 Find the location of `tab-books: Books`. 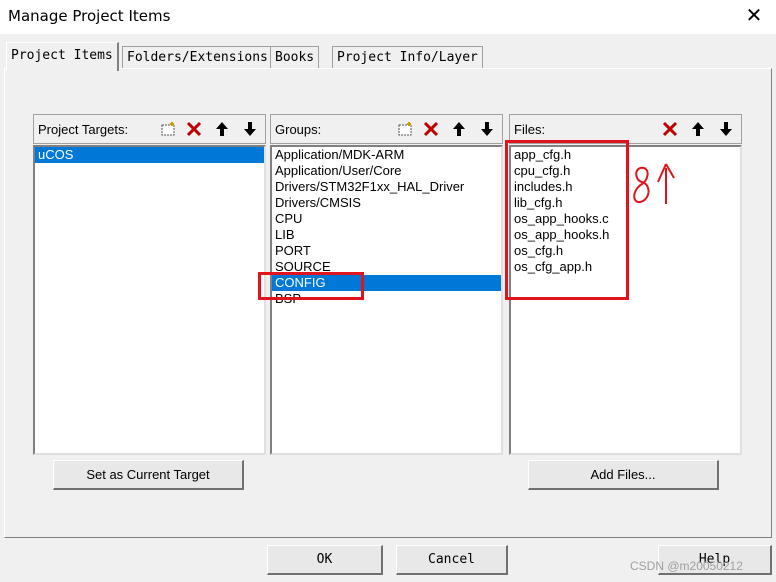

tab-books: Books is located at coordinates (295, 58).